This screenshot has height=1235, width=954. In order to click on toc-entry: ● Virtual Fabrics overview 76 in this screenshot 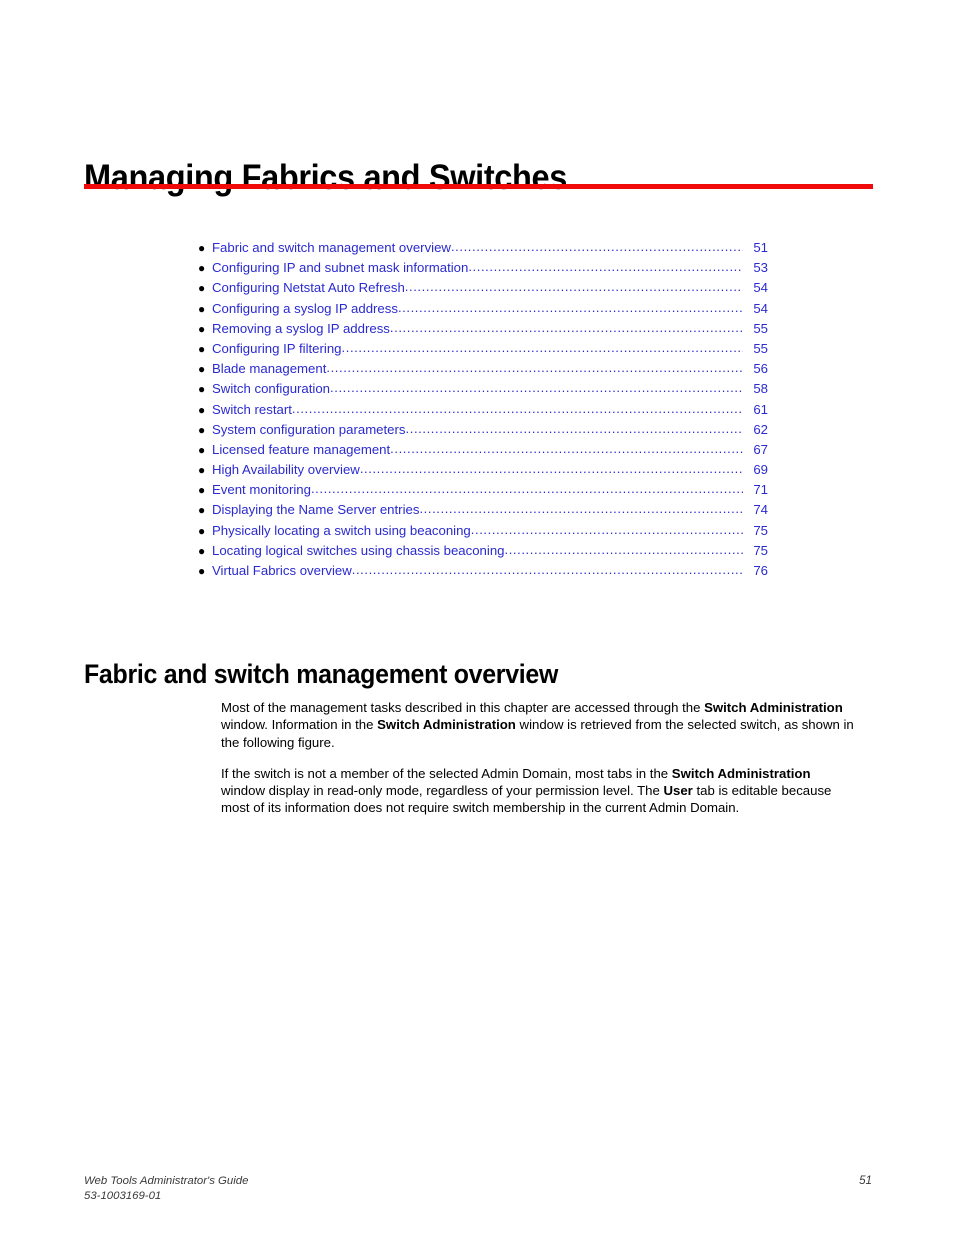, I will do `click(483, 573)`.